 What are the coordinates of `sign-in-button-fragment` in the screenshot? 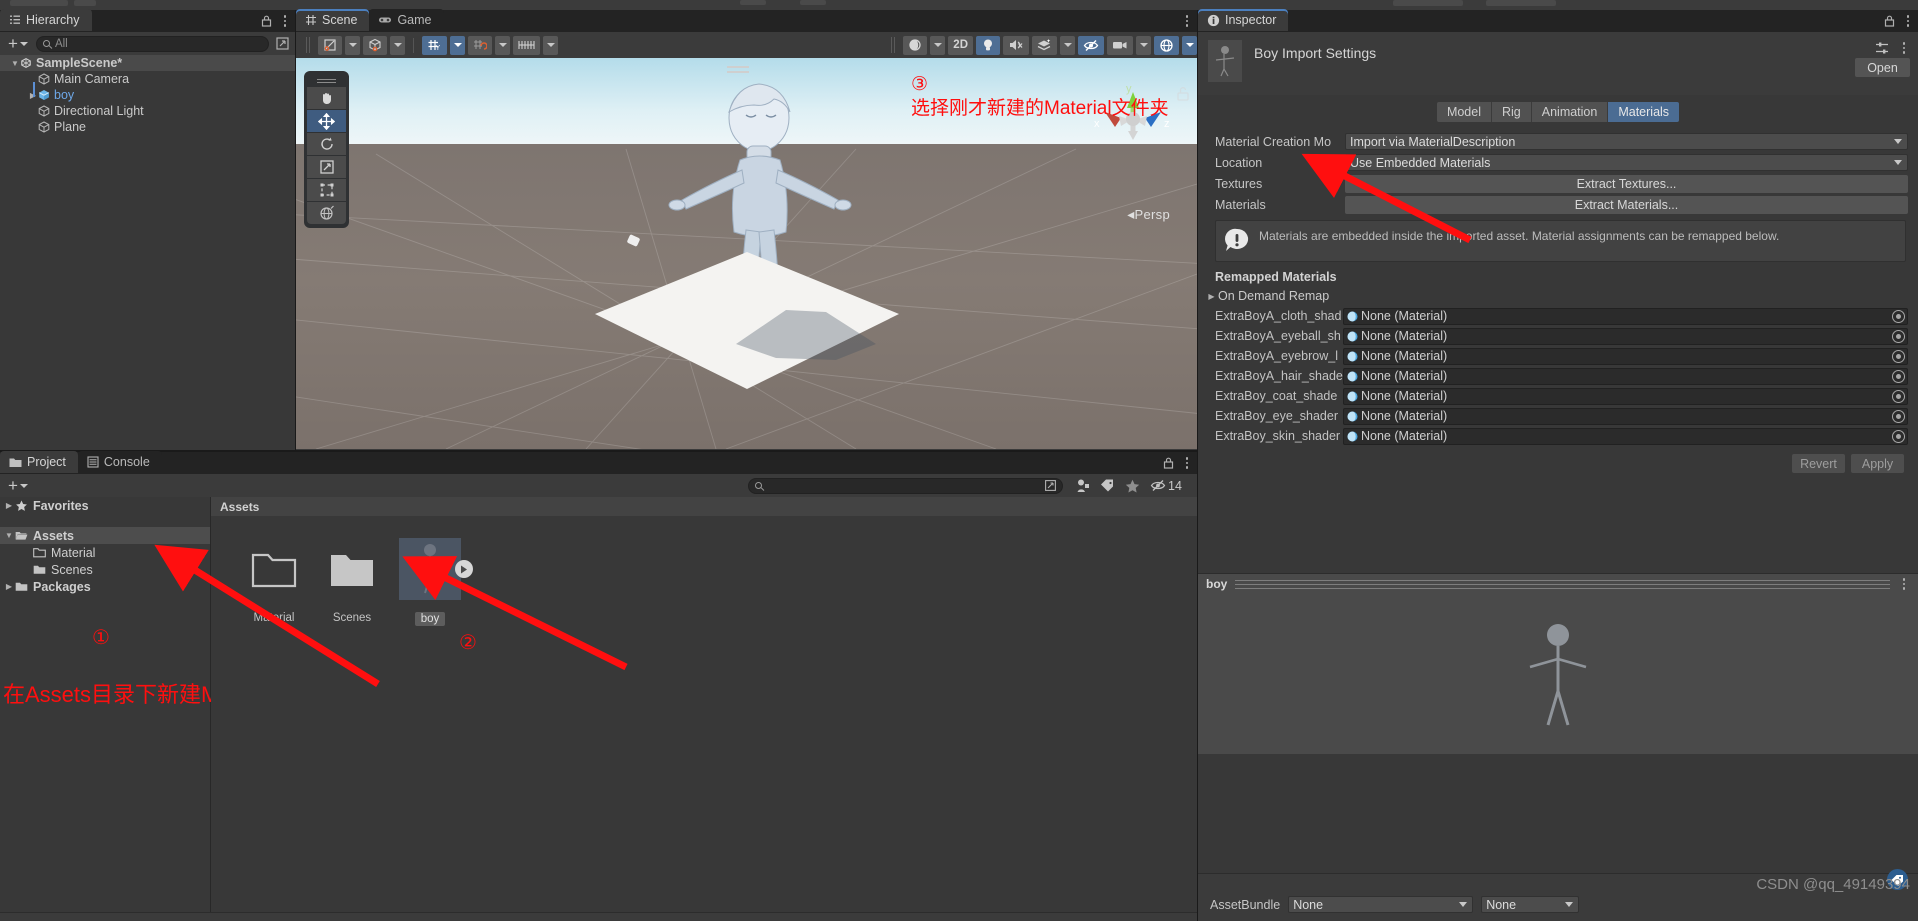 It's located at (39, 3).